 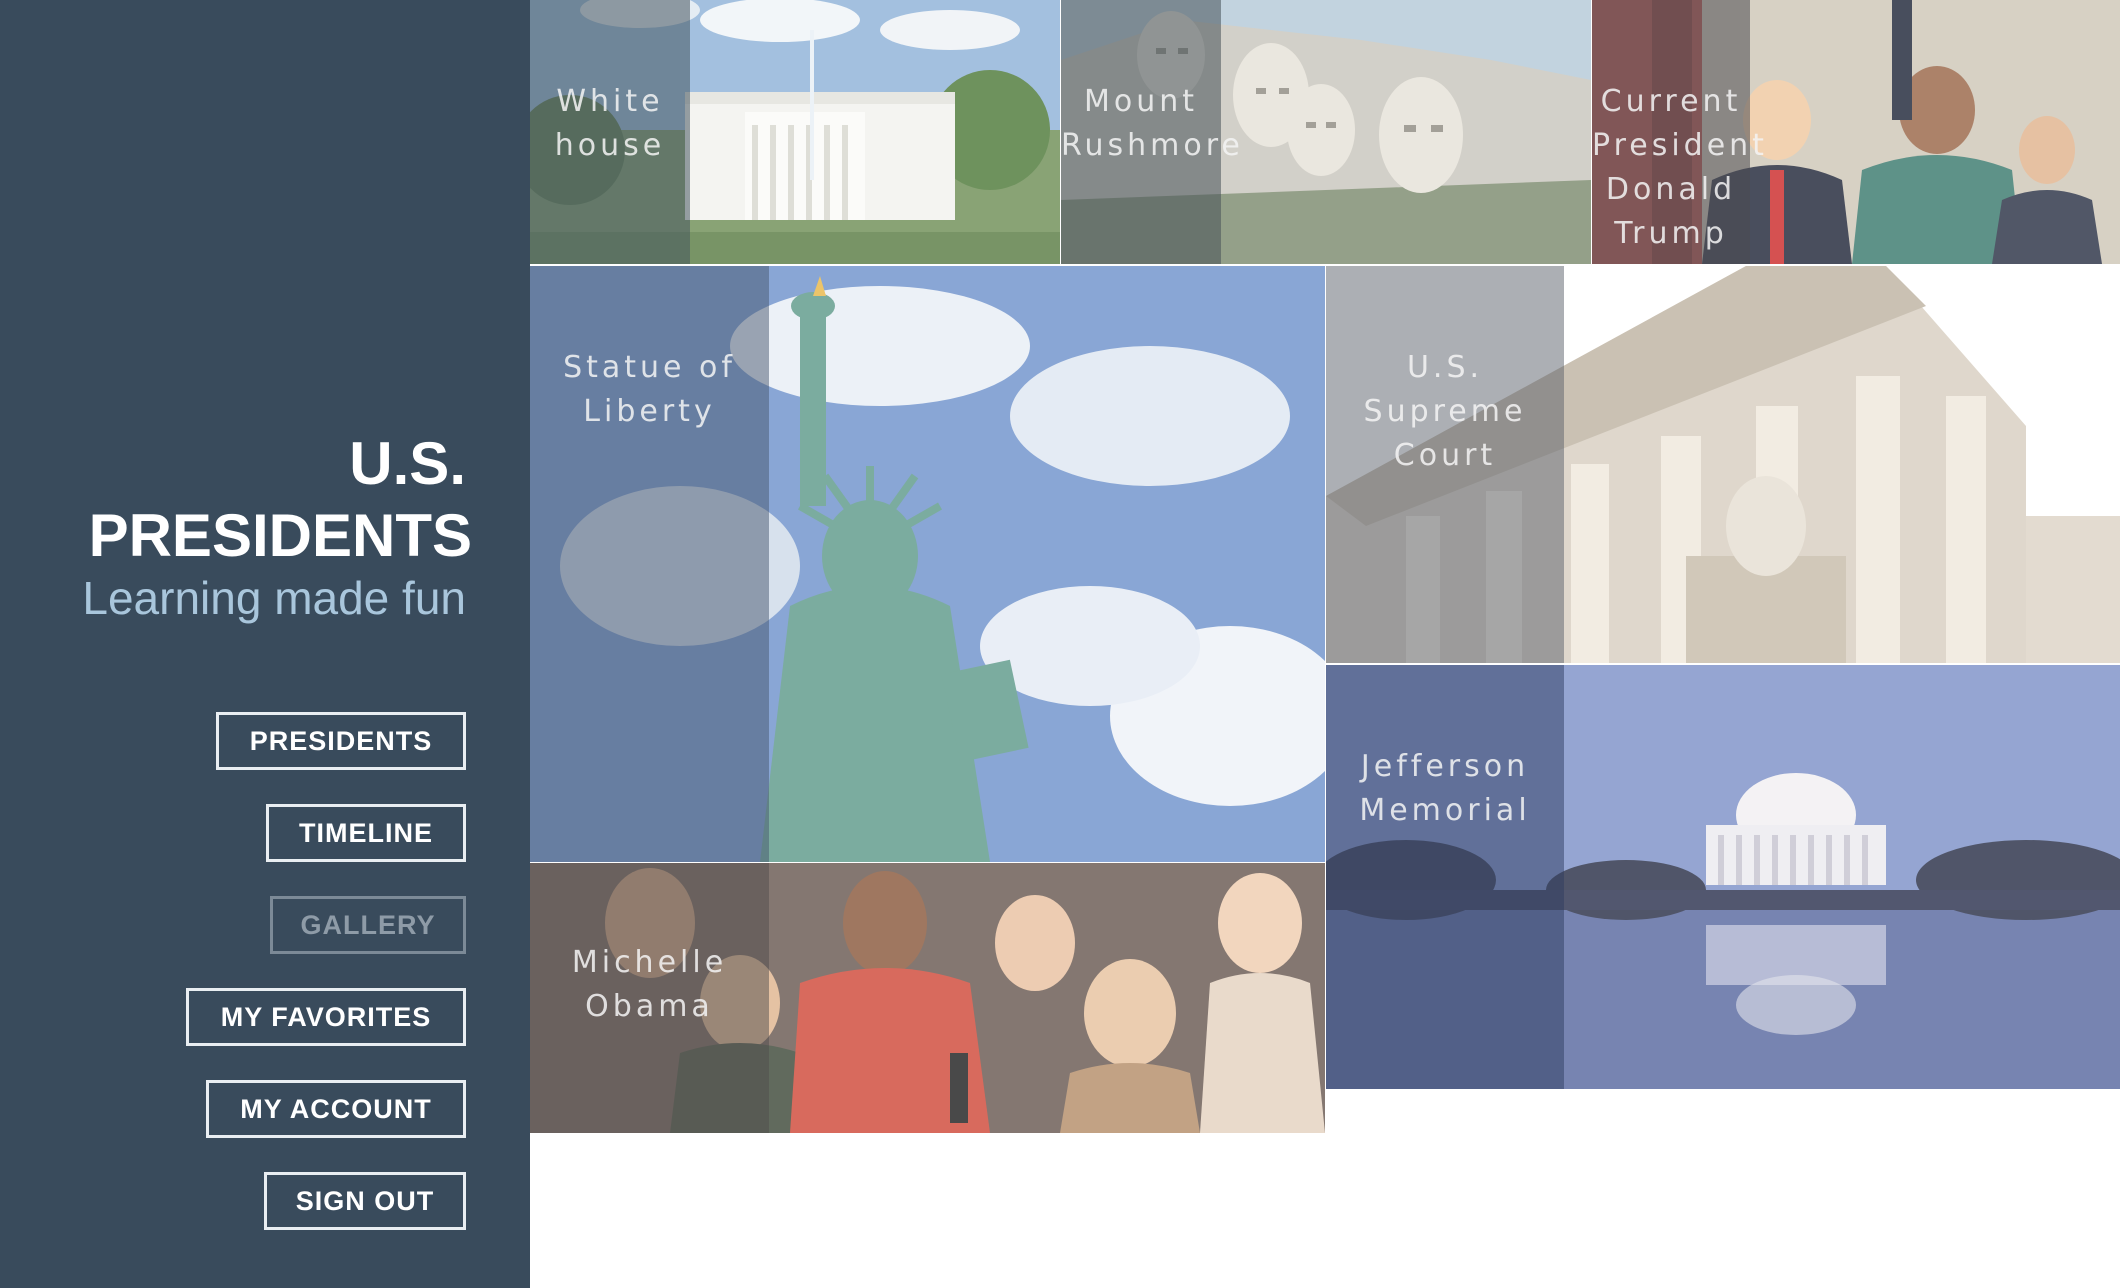 What do you see at coordinates (368, 925) in the screenshot?
I see `nav-gallery-button: GALLERY` at bounding box center [368, 925].